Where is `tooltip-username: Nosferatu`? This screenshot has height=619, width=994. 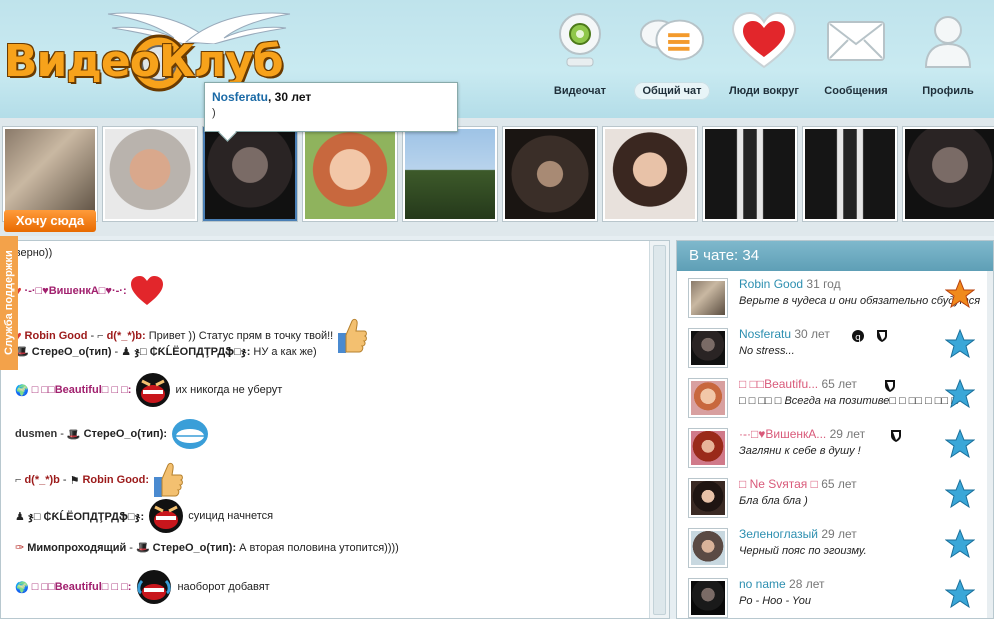
tooltip-username: Nosferatu is located at coordinates (240, 97).